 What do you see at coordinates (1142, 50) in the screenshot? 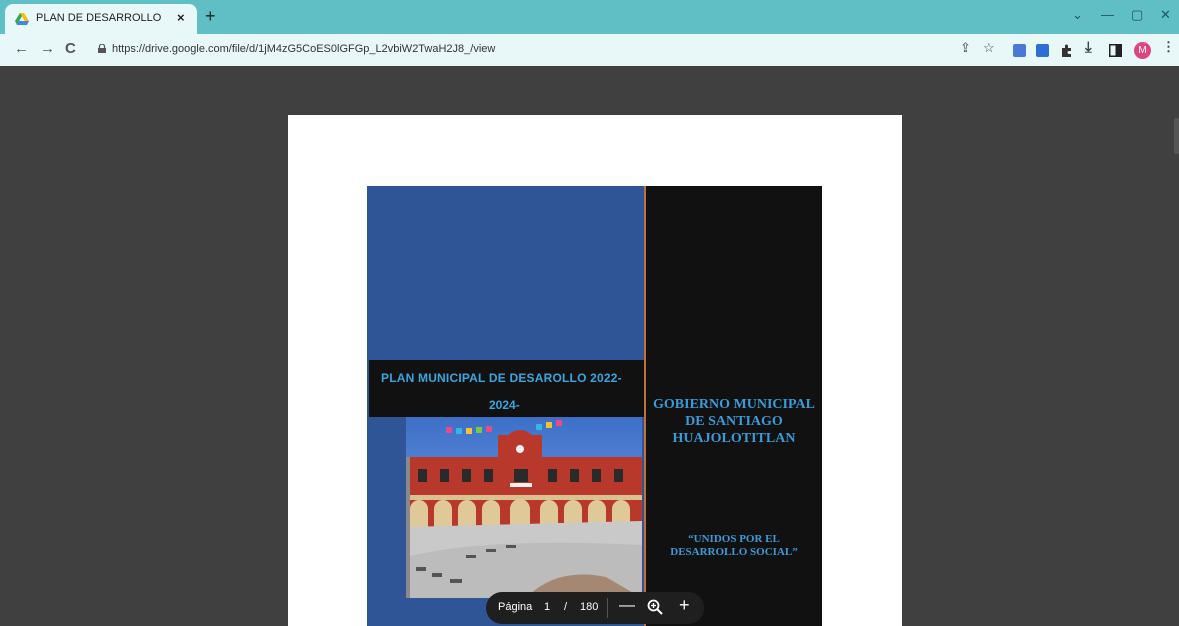
I see `profile-avatar: M` at bounding box center [1142, 50].